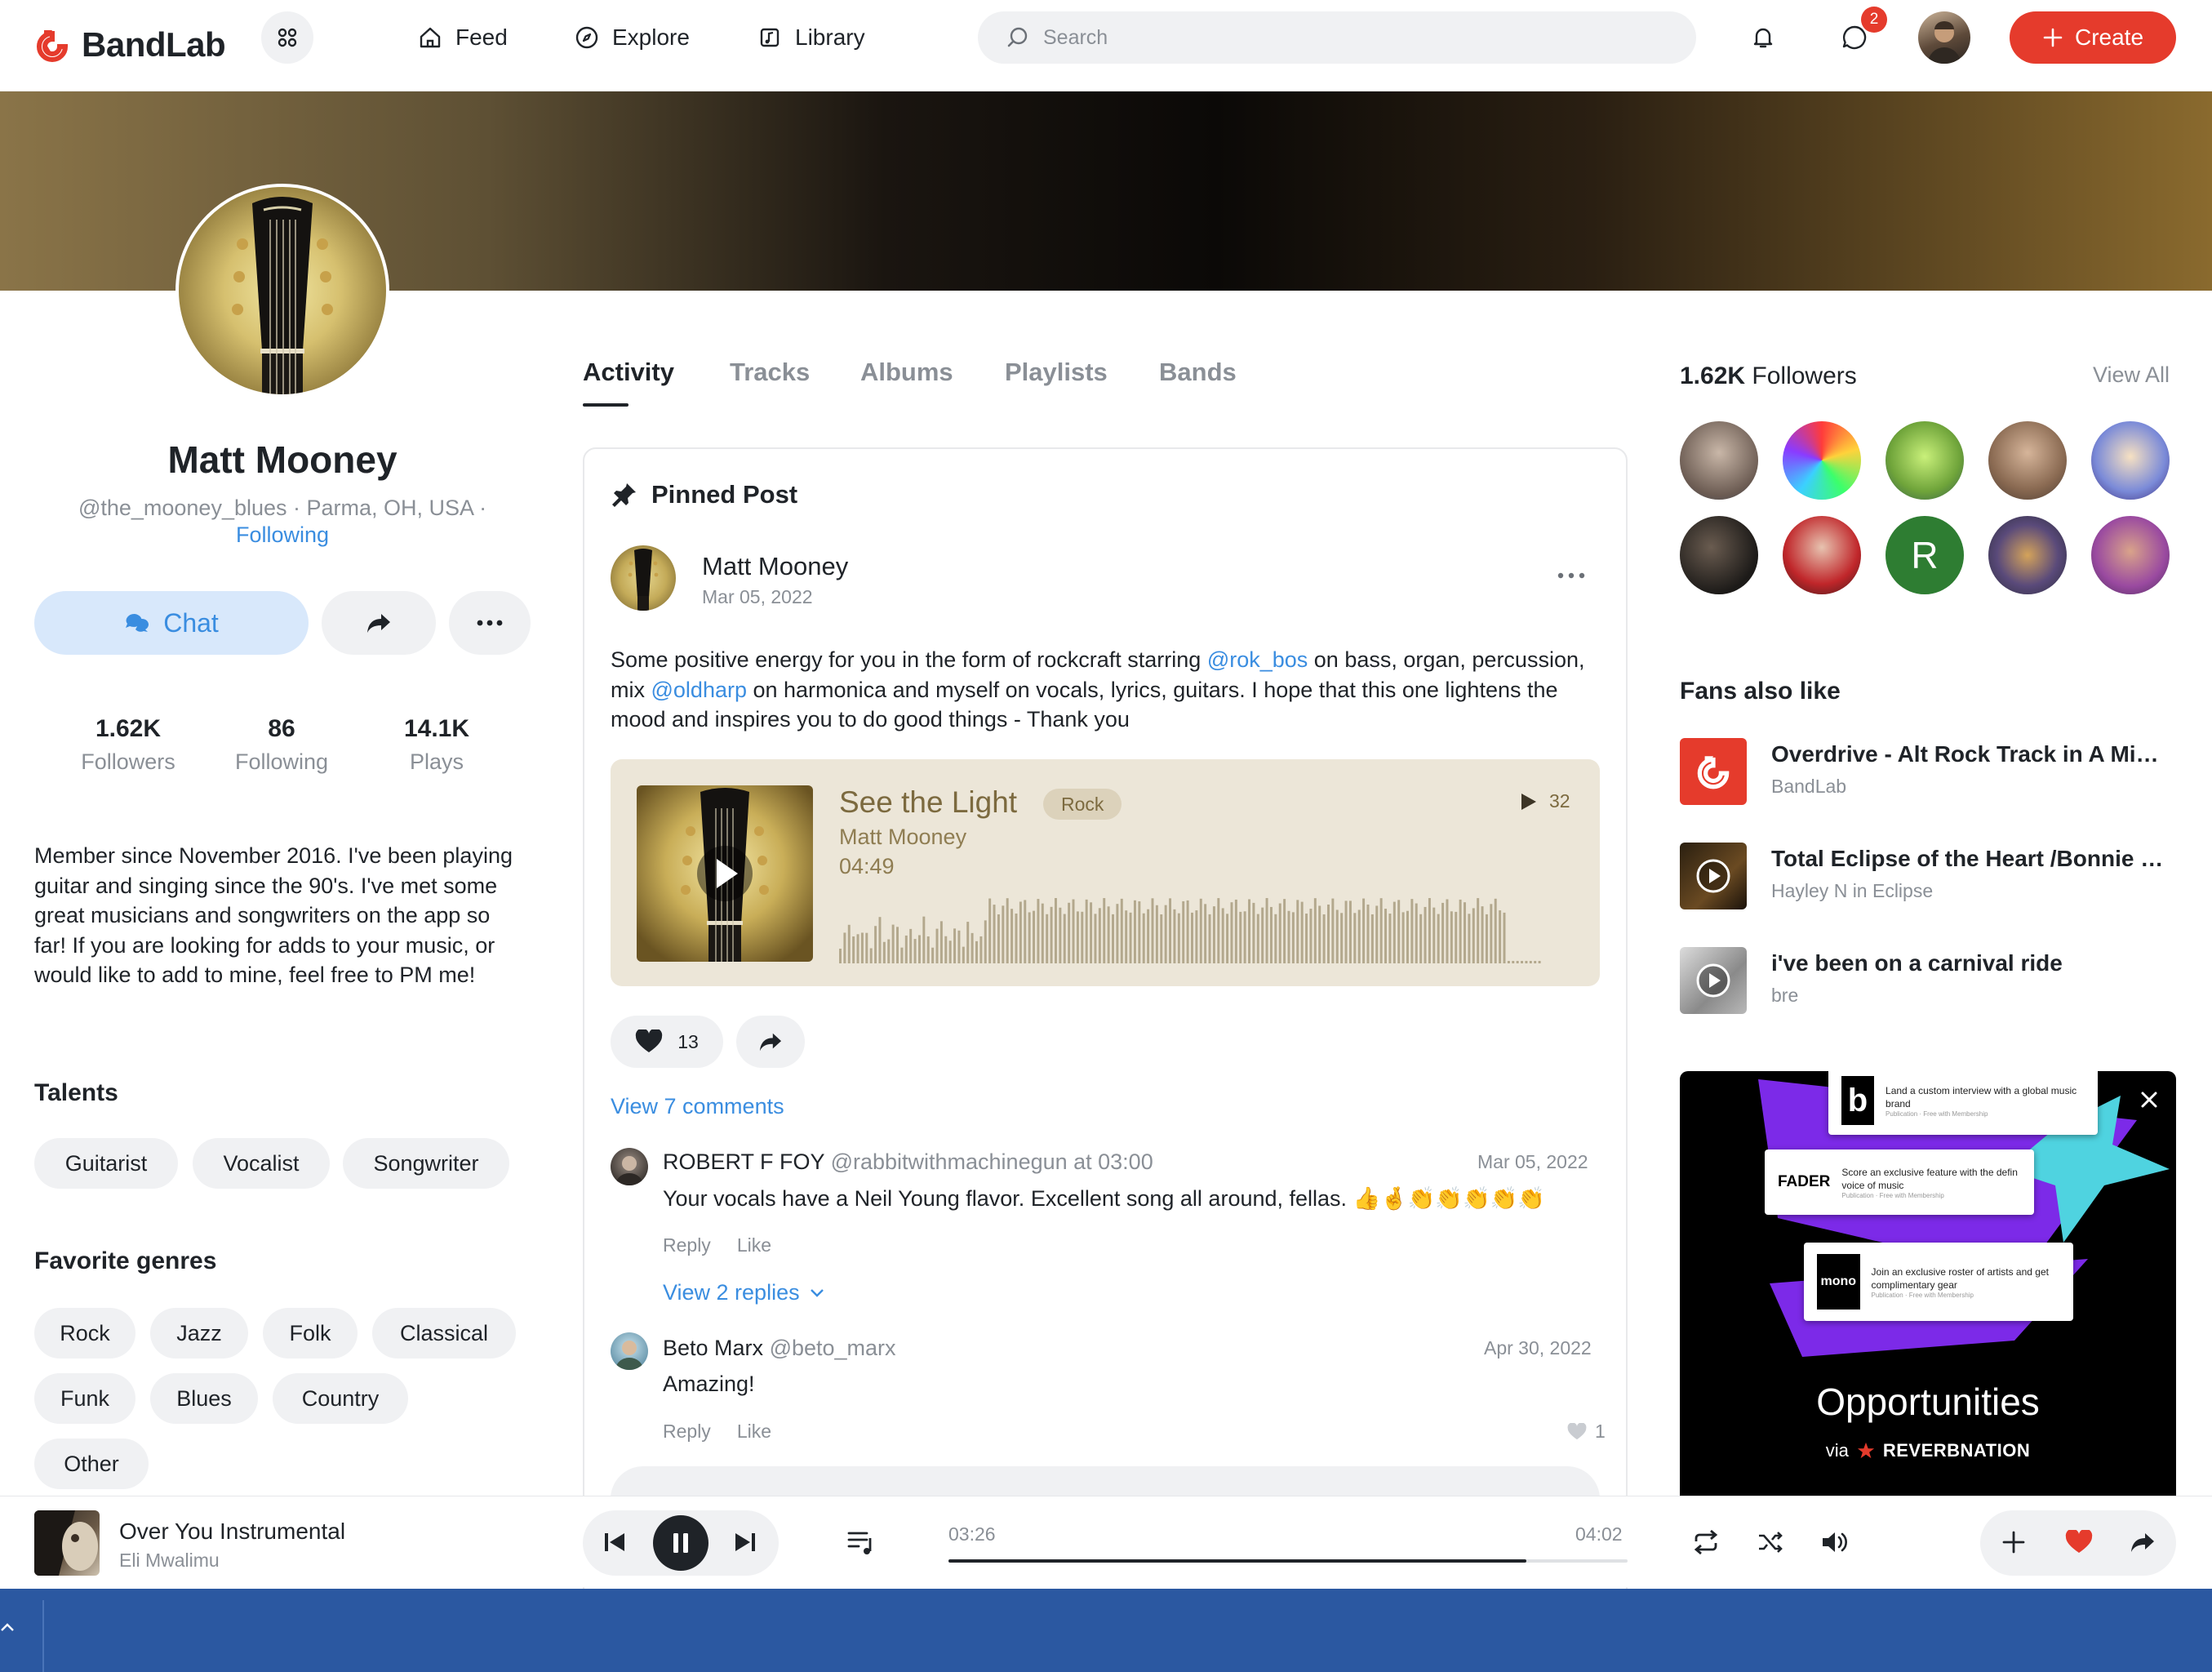 The height and width of the screenshot is (1672, 2212). I want to click on search-input, so click(1361, 37).